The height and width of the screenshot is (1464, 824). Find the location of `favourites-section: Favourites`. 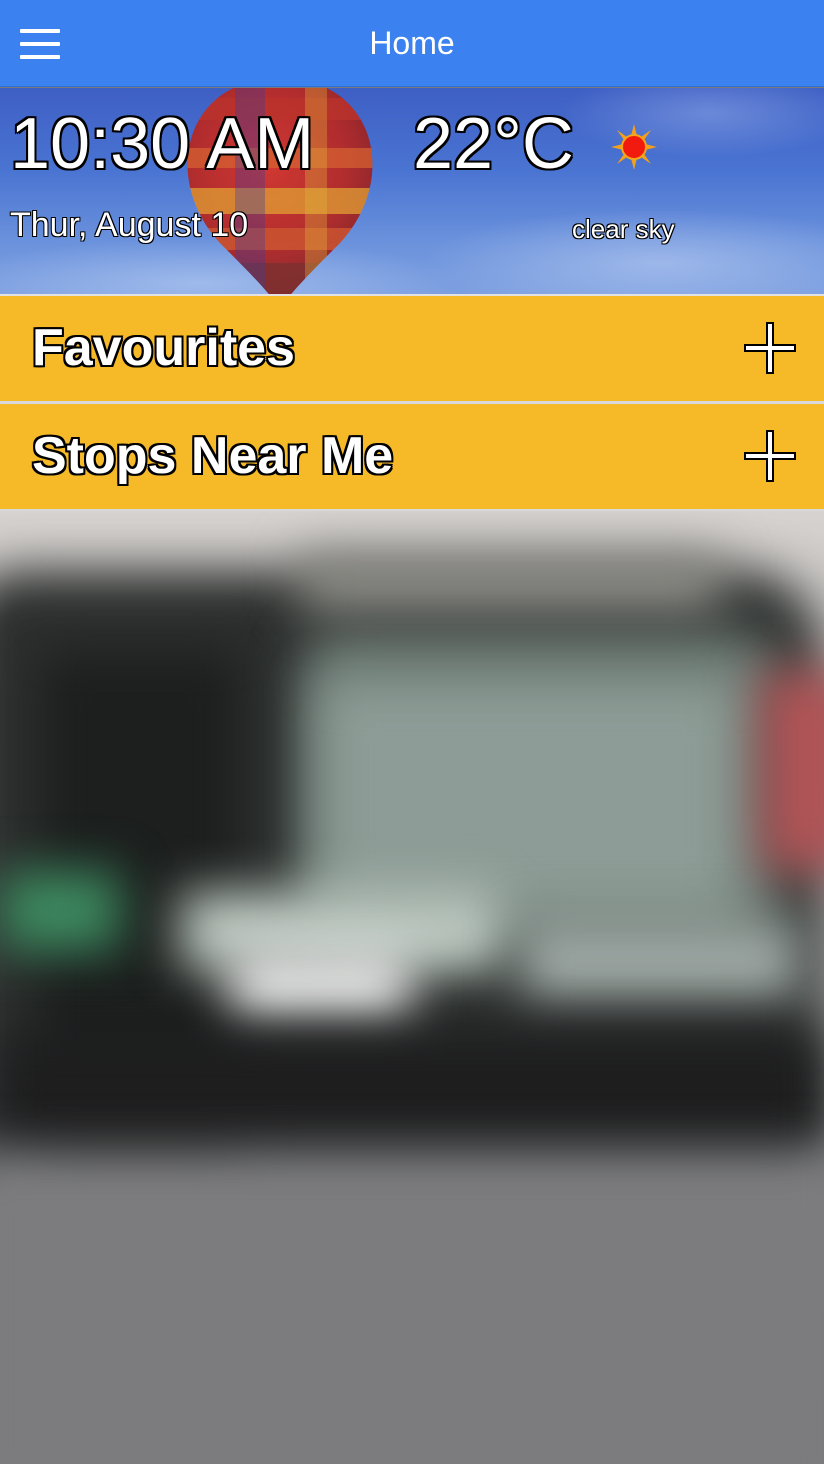

favourites-section: Favourites is located at coordinates (412, 348).